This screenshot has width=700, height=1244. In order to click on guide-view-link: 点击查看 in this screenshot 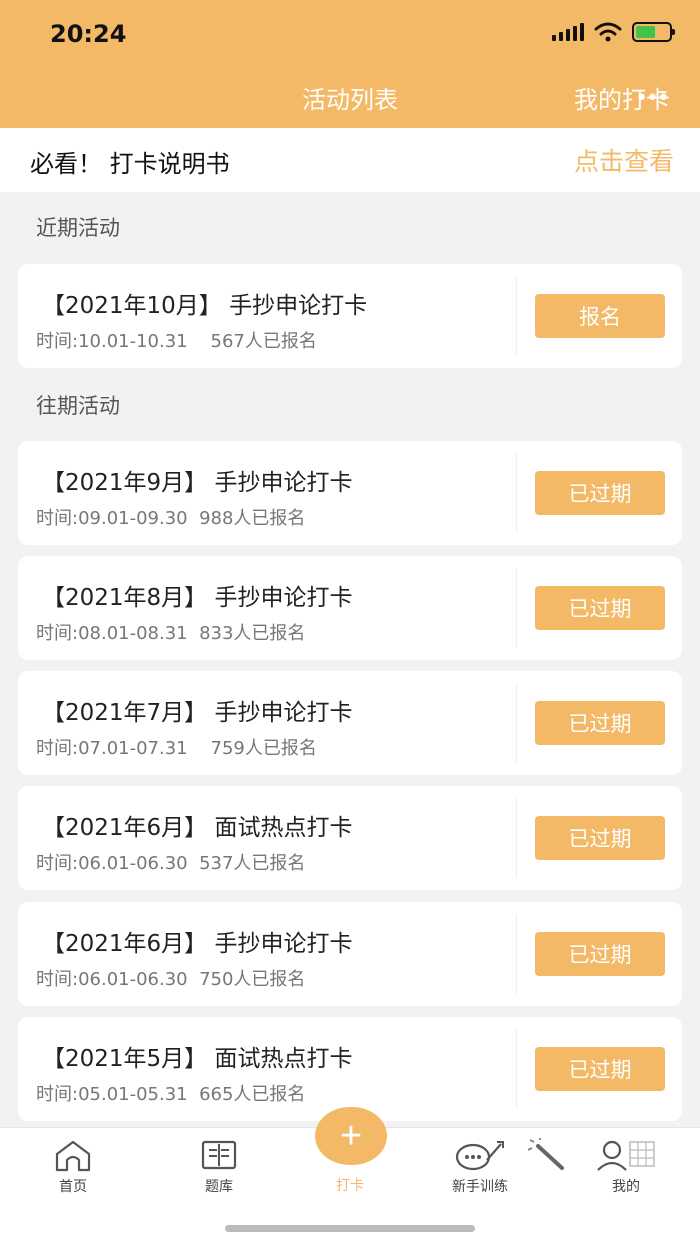, I will do `click(624, 160)`.